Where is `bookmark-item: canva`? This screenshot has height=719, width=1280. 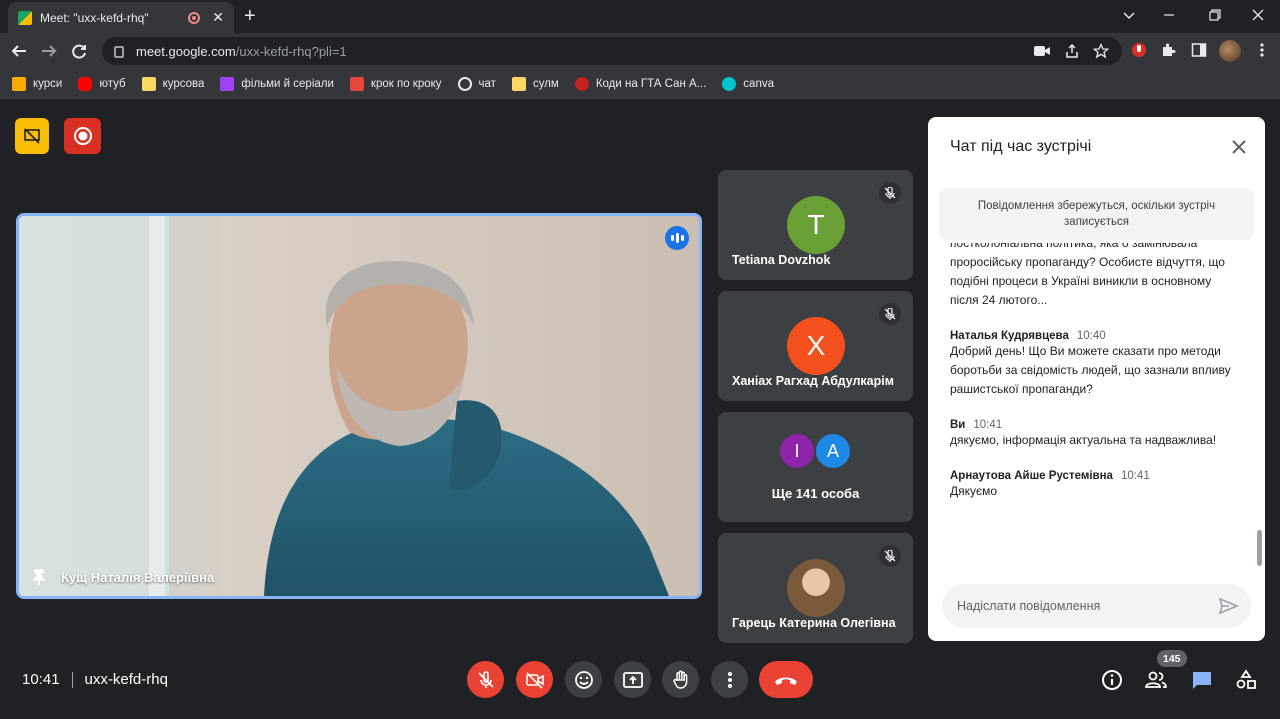 bookmark-item: canva is located at coordinates (748, 83).